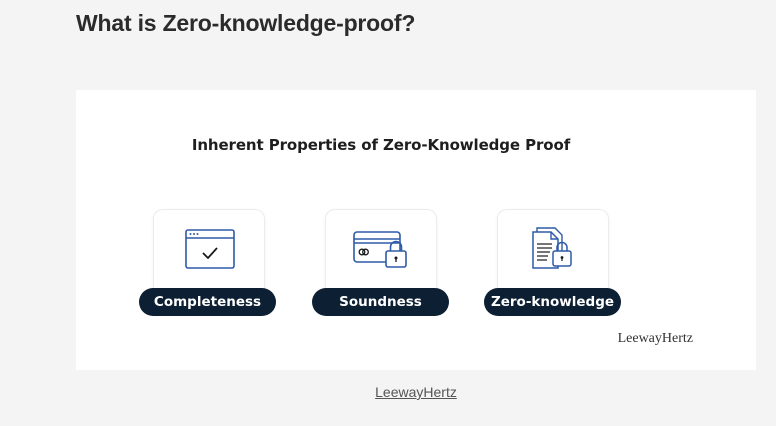 This screenshot has height=426, width=776. Describe the element at coordinates (416, 392) in the screenshot. I see `image-credit-link: LeewayHertz` at that location.